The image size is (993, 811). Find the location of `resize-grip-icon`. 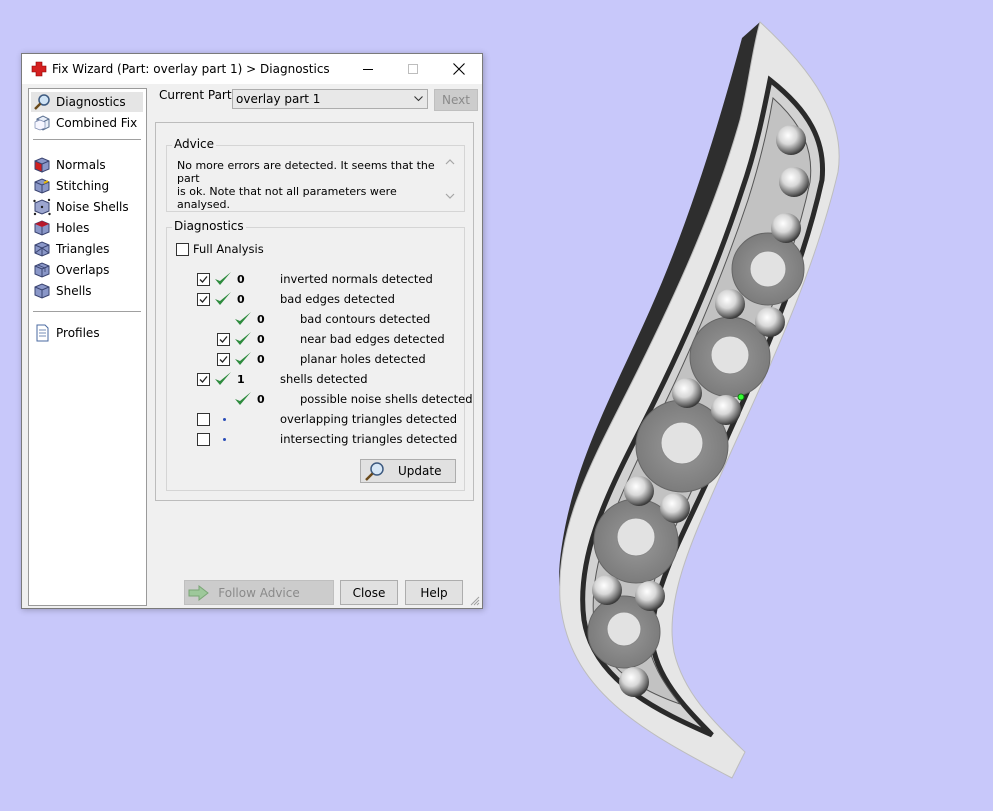

resize-grip-icon is located at coordinates (475, 601).